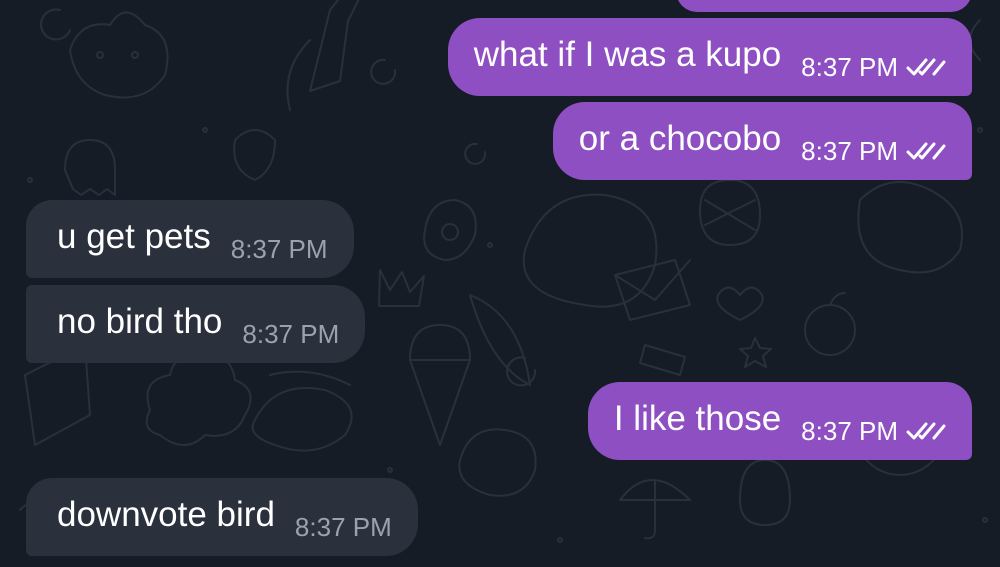 The height and width of the screenshot is (567, 1000). I want to click on message-incoming: downvote bird 8:37 PM, so click(222, 517).